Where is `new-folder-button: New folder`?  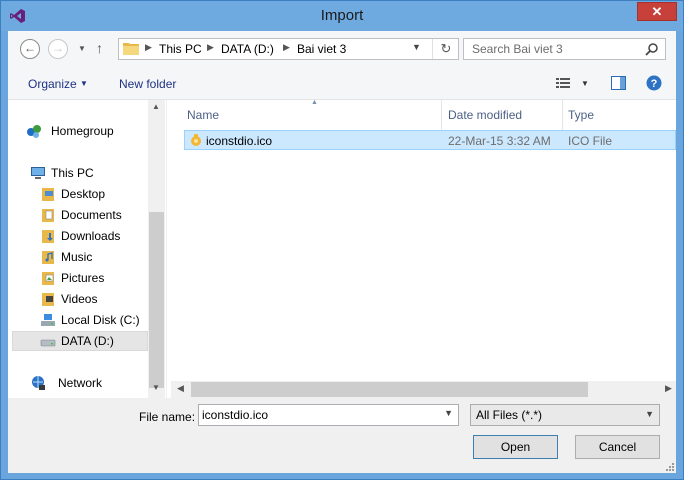 new-folder-button: New folder is located at coordinates (147, 84).